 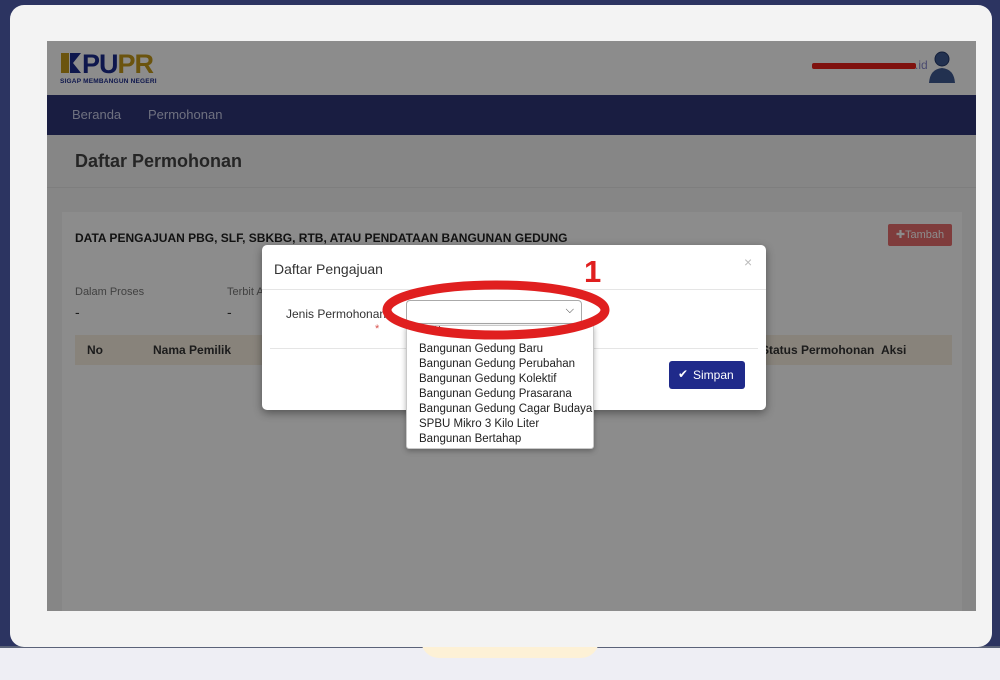 I want to click on dropdown-option: Bangunan Gedung Prasarana, so click(x=495, y=394).